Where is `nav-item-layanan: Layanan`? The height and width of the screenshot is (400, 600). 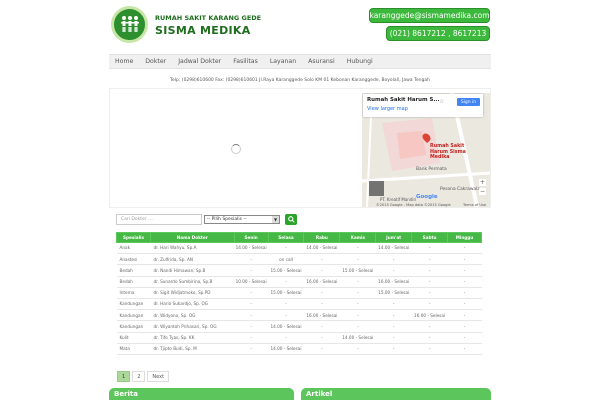
nav-item-layanan: Layanan is located at coordinates (283, 61).